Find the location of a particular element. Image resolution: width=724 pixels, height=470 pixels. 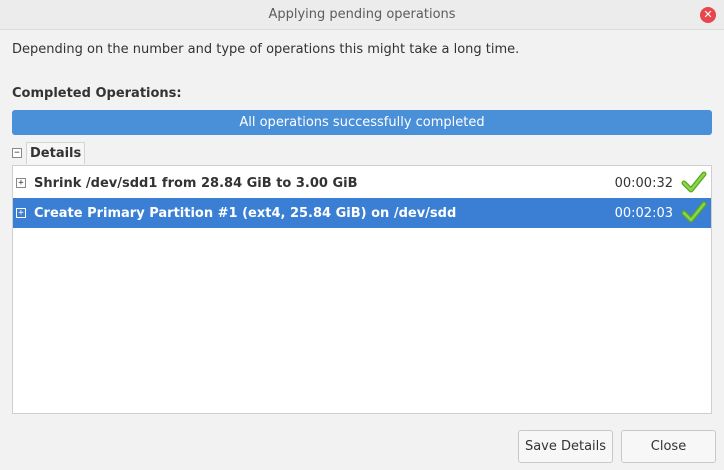

completed-operations-label: Completed Operations: is located at coordinates (97, 93).